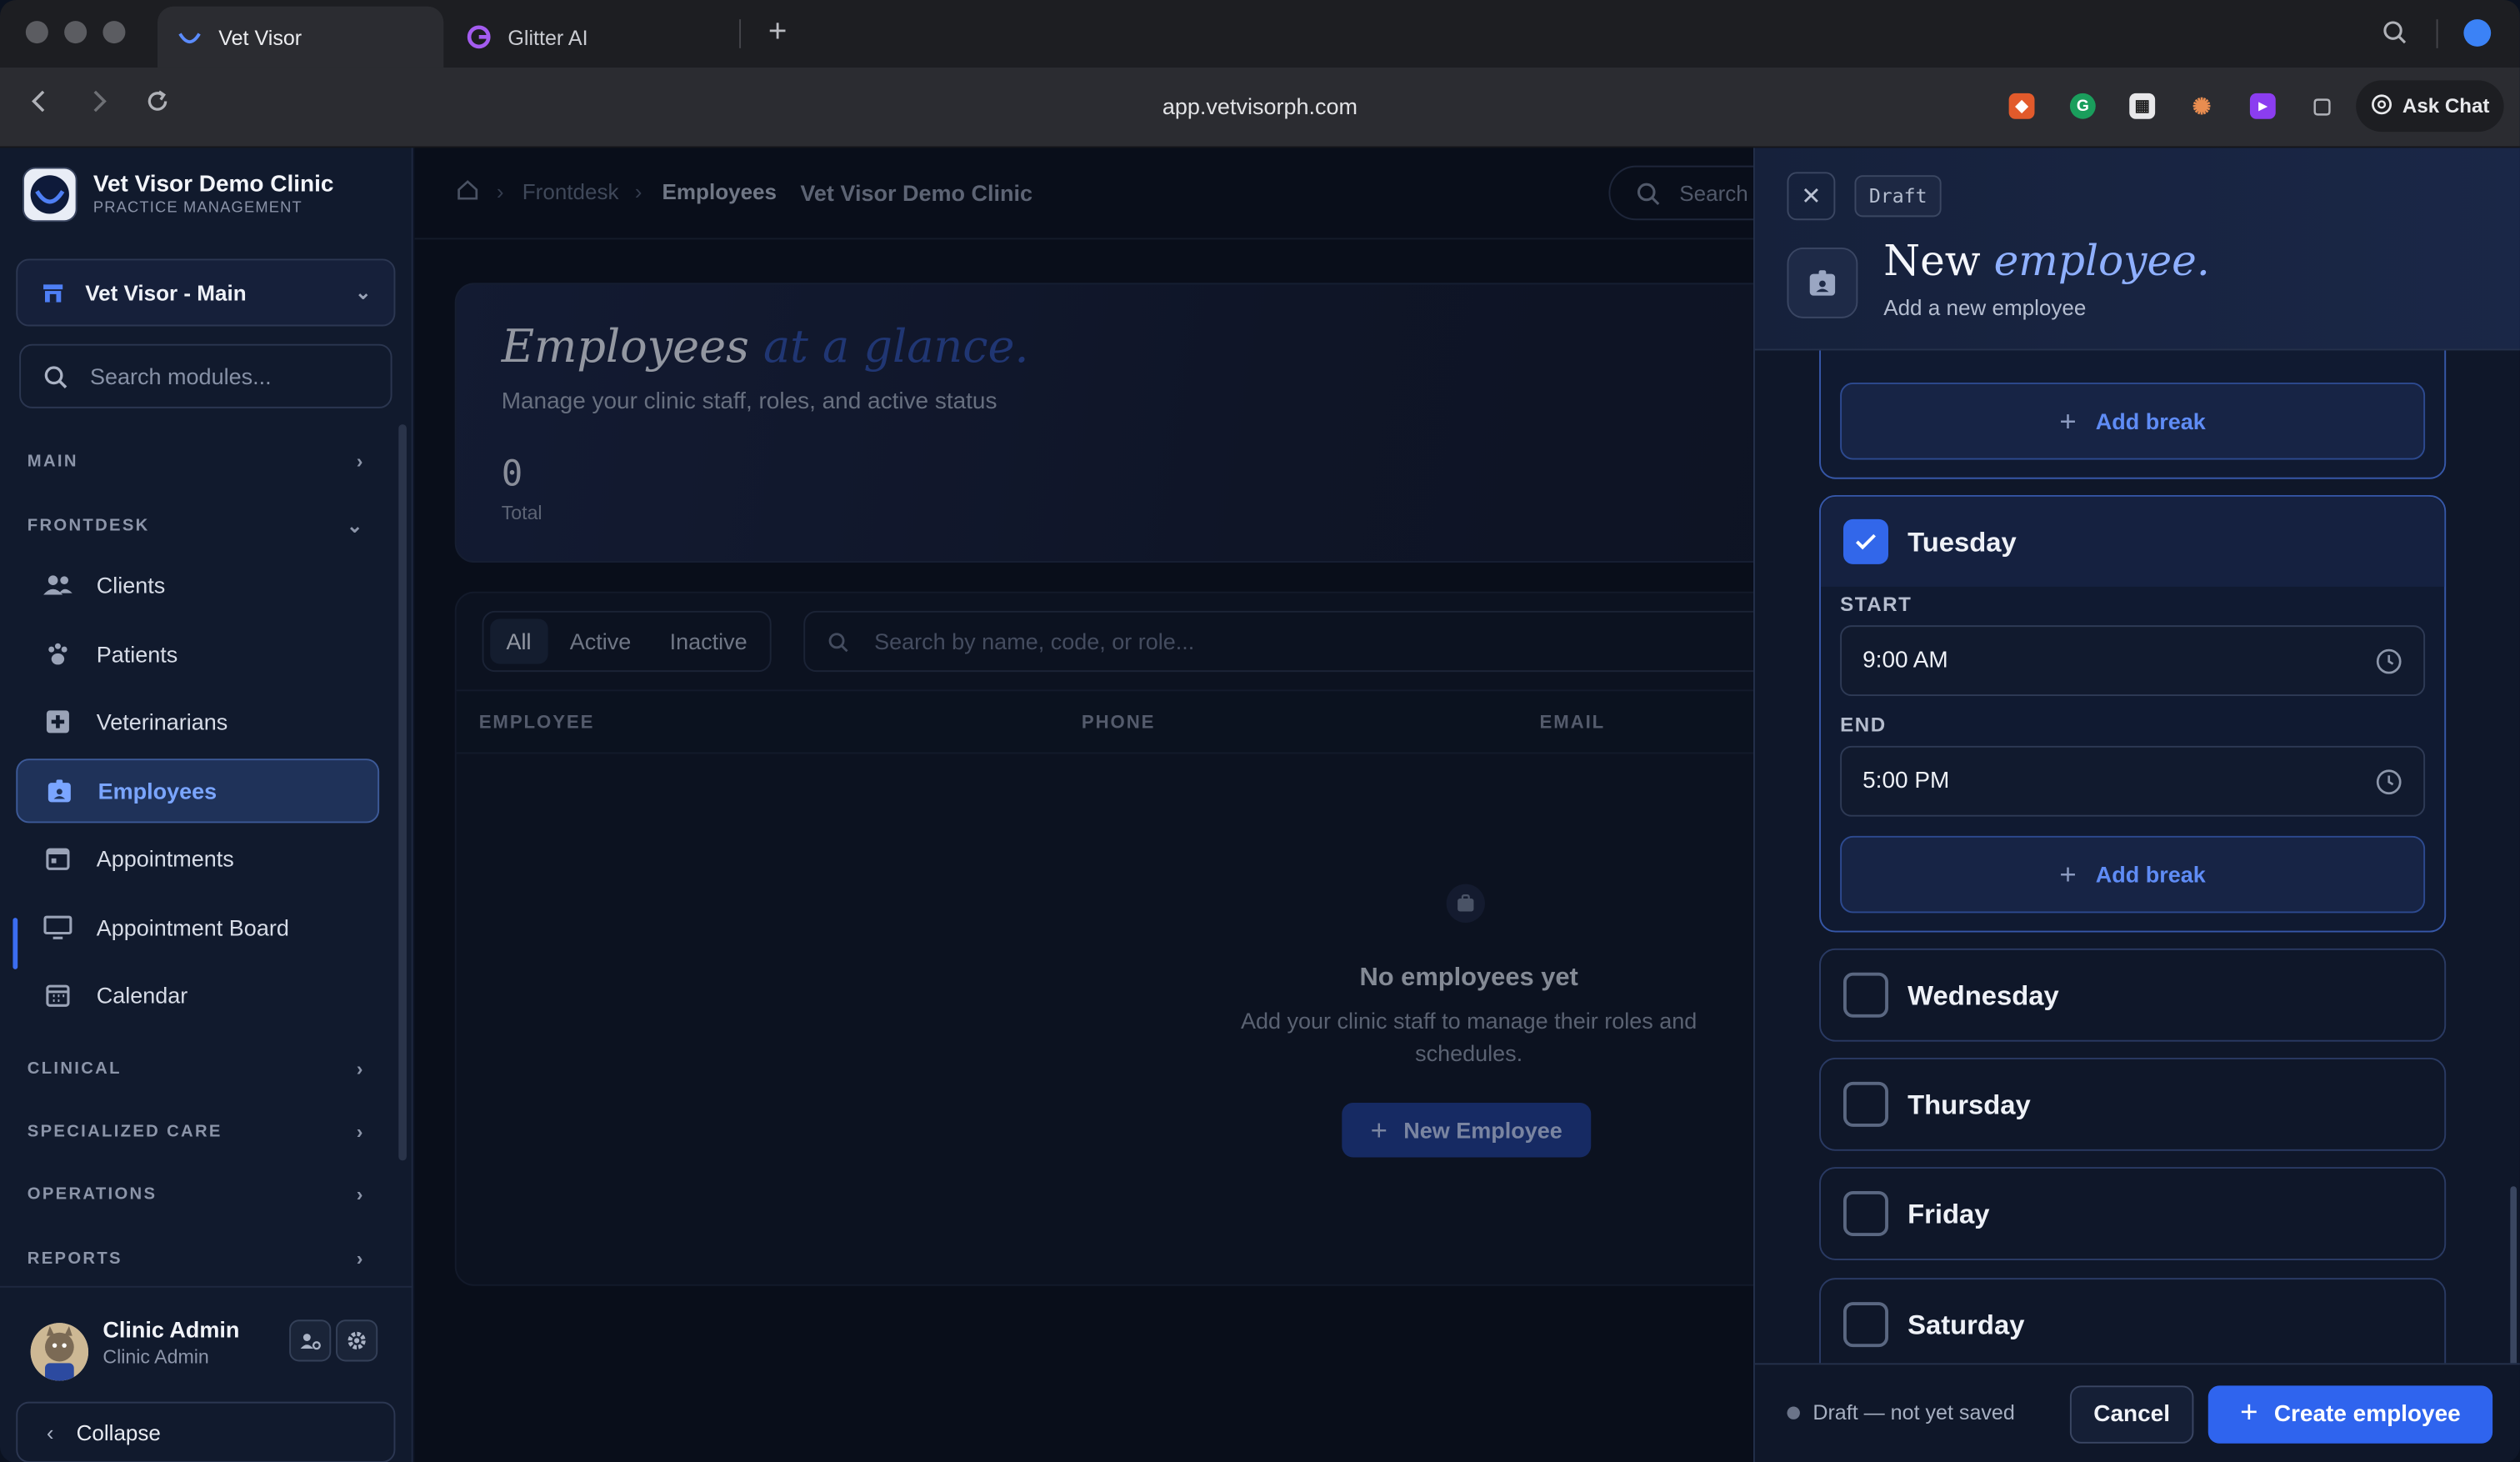 This screenshot has width=2520, height=1462. Describe the element at coordinates (53, 293) in the screenshot. I see `store-icon` at that location.